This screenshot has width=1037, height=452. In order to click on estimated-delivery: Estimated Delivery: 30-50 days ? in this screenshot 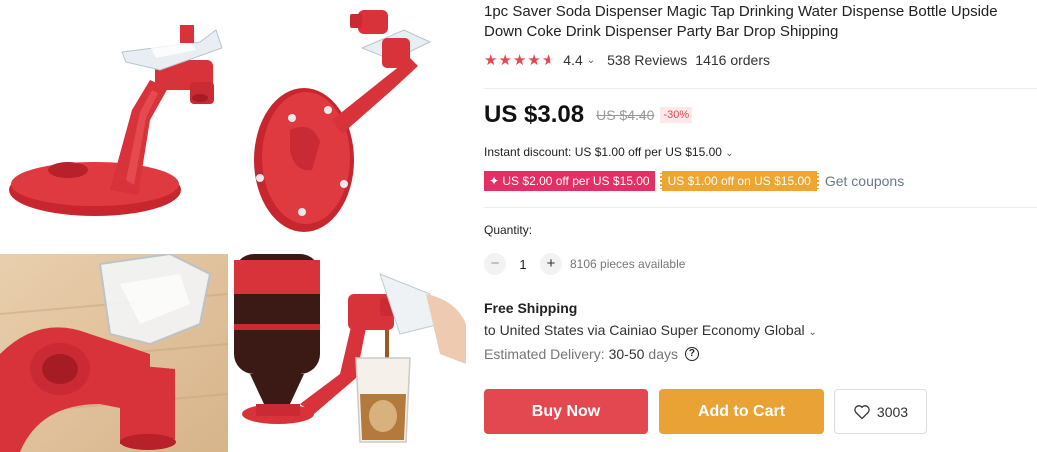, I will do `click(591, 354)`.